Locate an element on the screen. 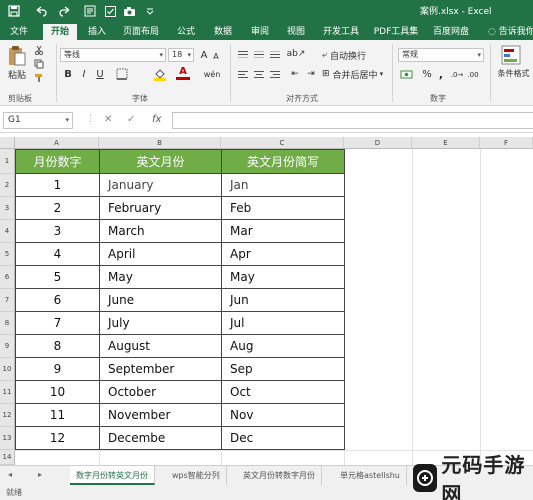 The image size is (533, 500). paste-button: 粘贴 is located at coordinates (17, 74).